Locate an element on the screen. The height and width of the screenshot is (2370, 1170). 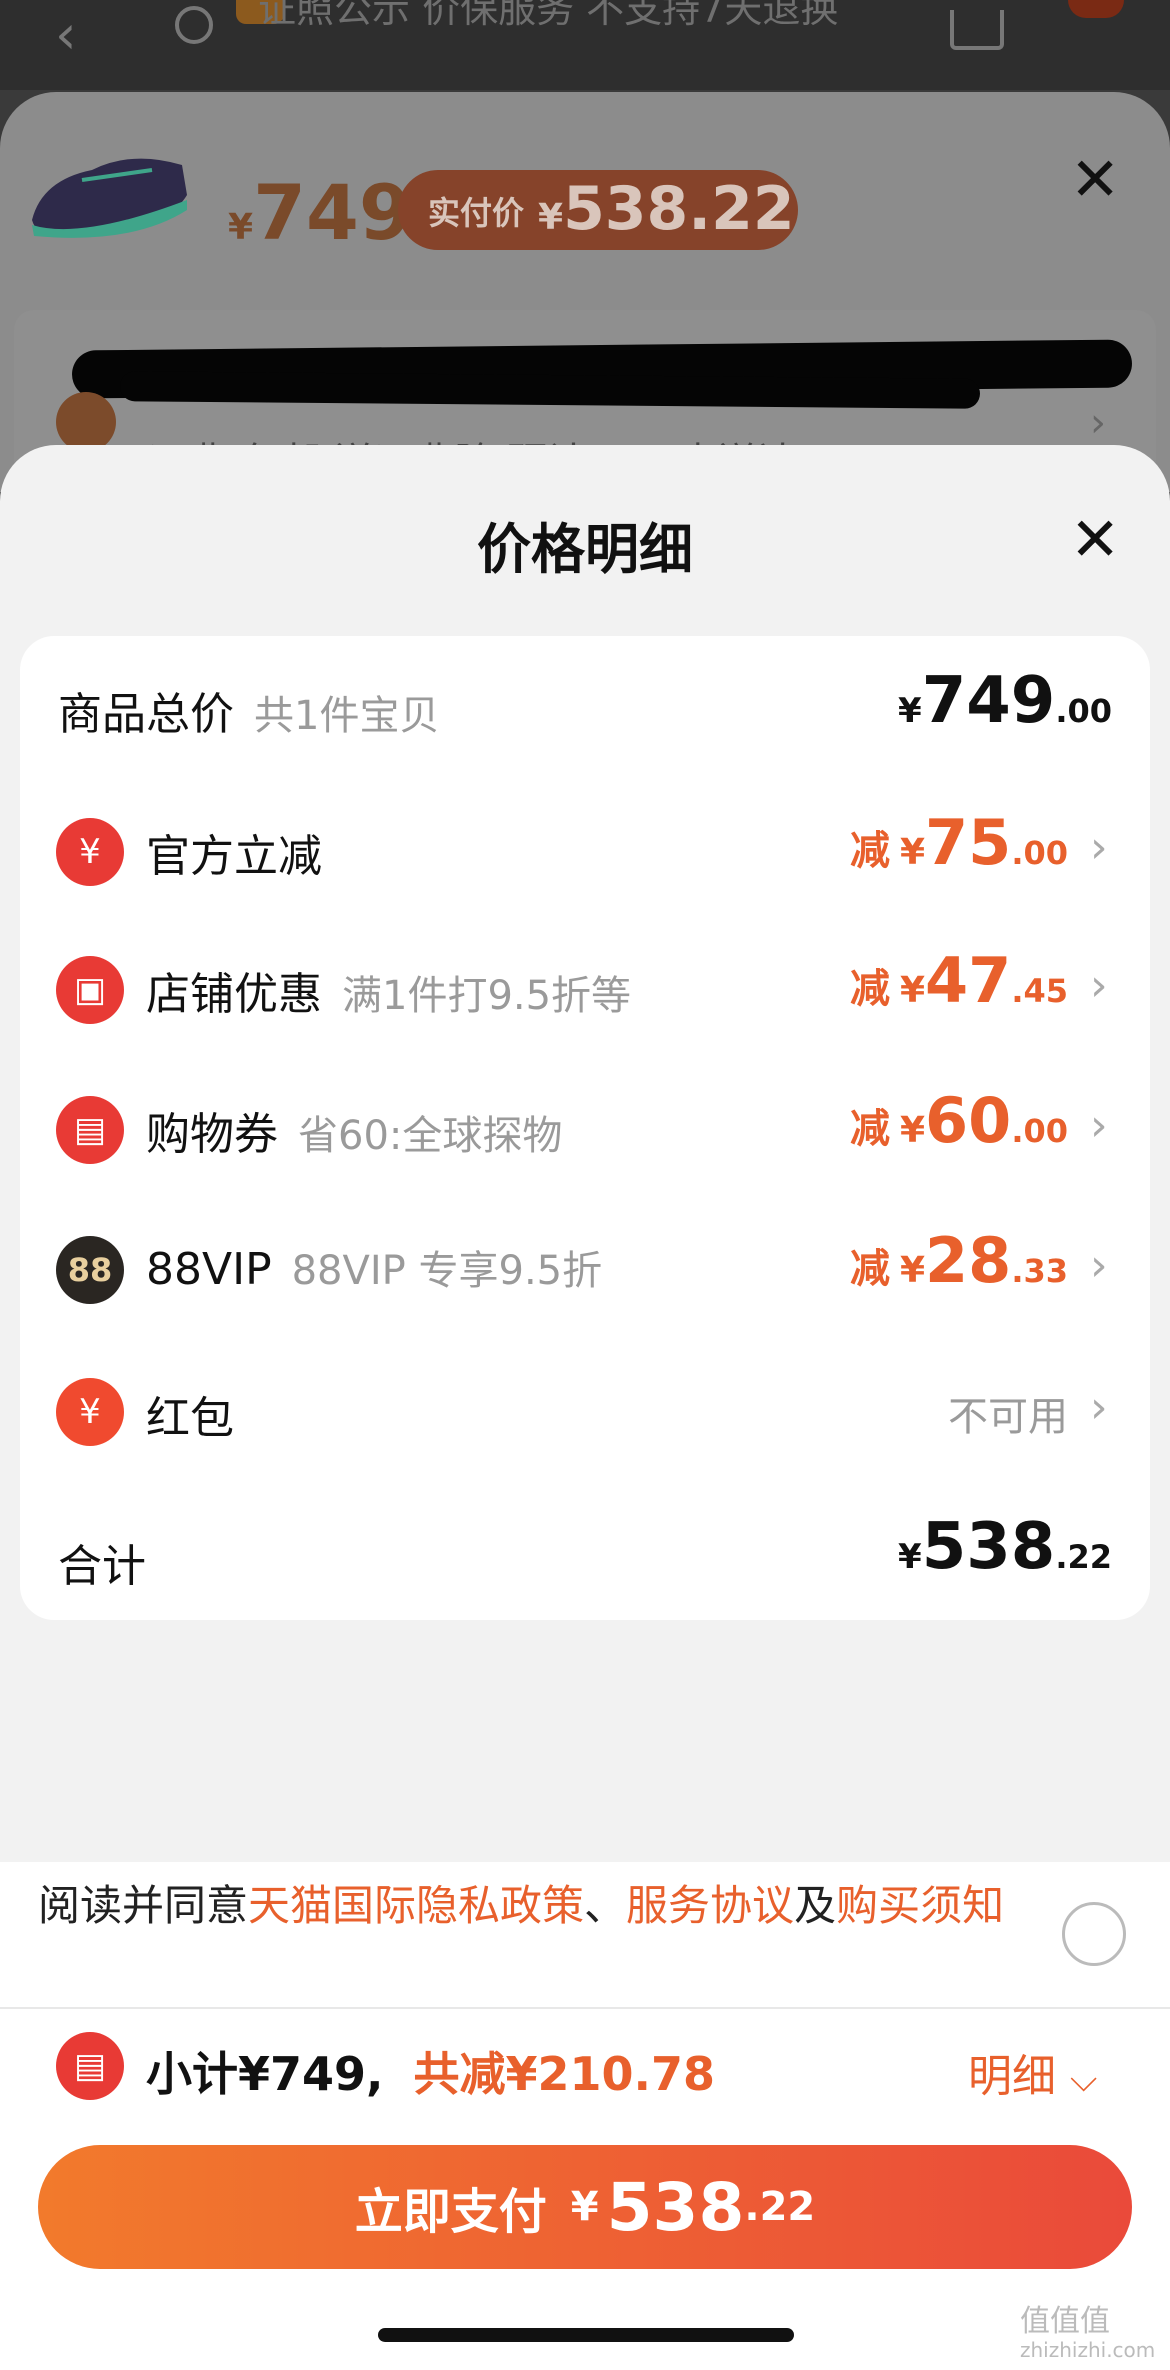
actual-price-pill: 实付价 ¥538.22 is located at coordinates (598, 210).